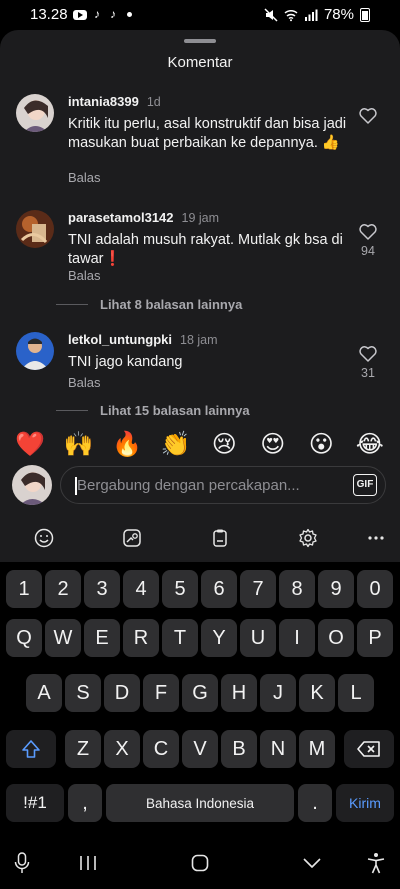 Image resolution: width=400 pixels, height=889 pixels. I want to click on sheet-drag-handle, so click(200, 41).